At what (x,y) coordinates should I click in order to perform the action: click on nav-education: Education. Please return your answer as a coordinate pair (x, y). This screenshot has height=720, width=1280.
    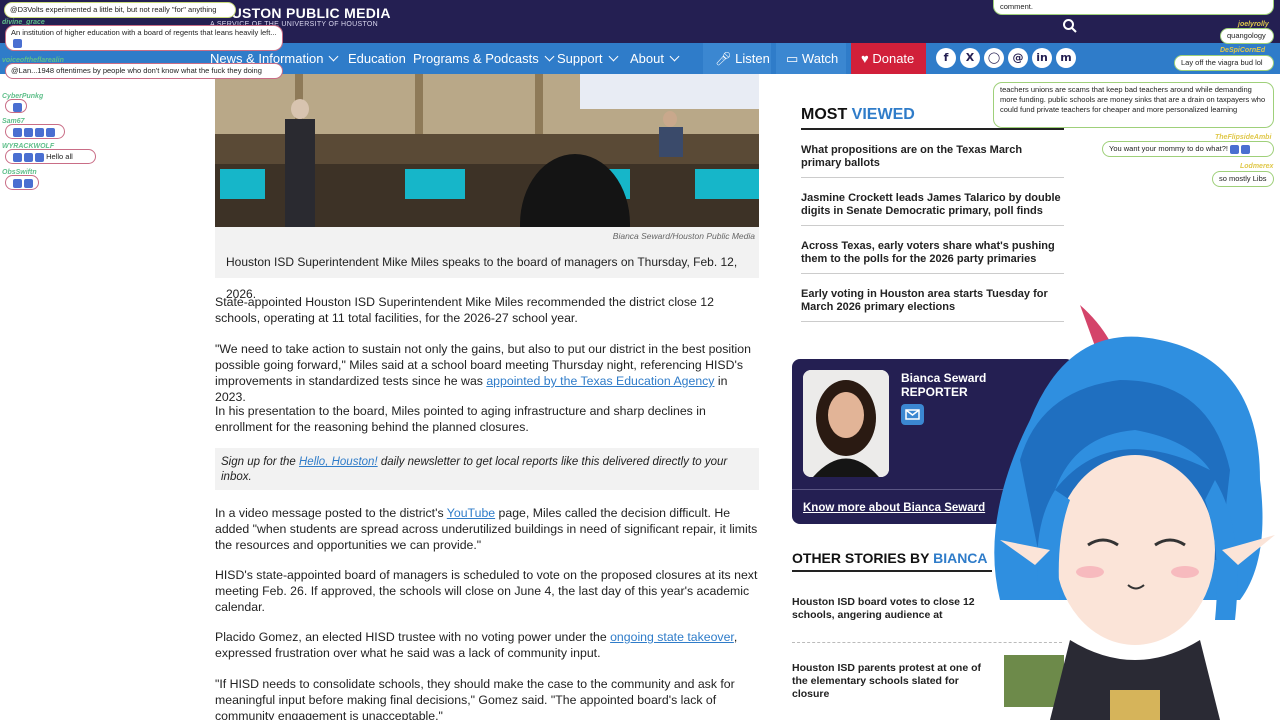
    Looking at the image, I should click on (377, 58).